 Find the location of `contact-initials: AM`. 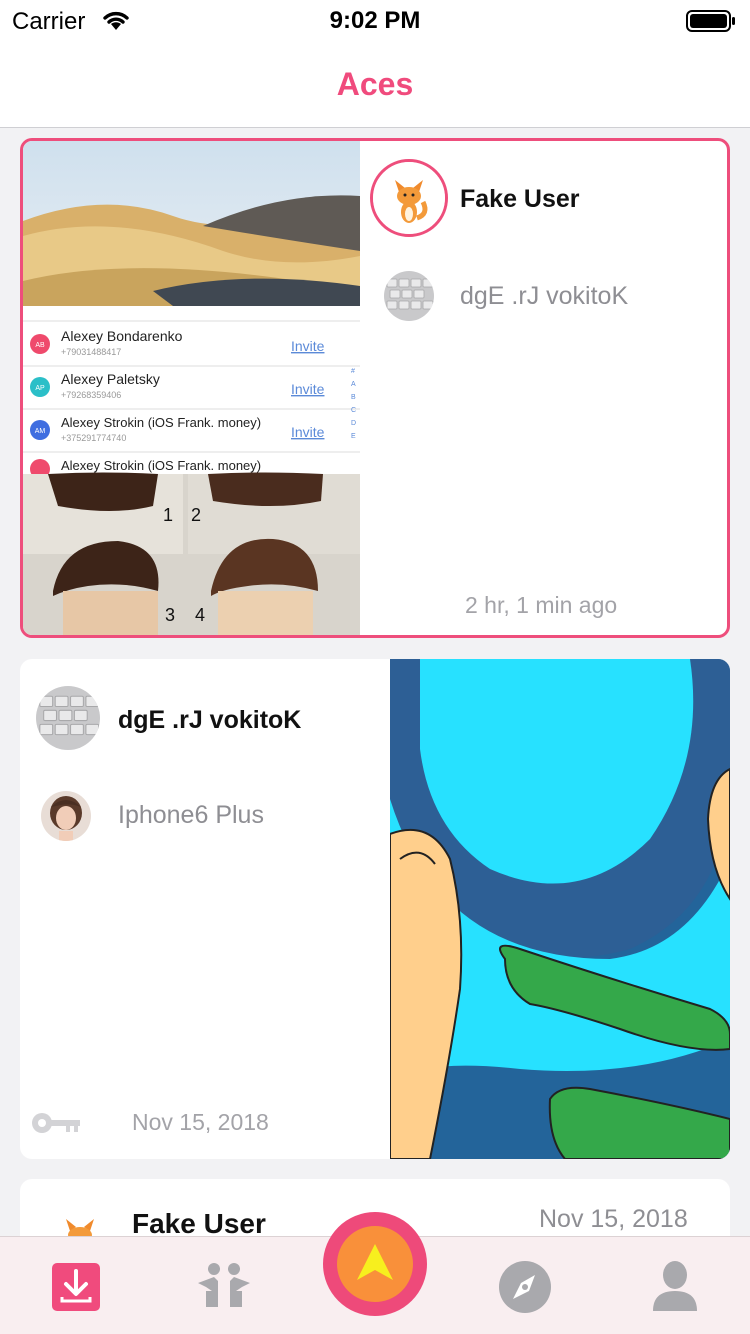

contact-initials: AM is located at coordinates (40, 431).